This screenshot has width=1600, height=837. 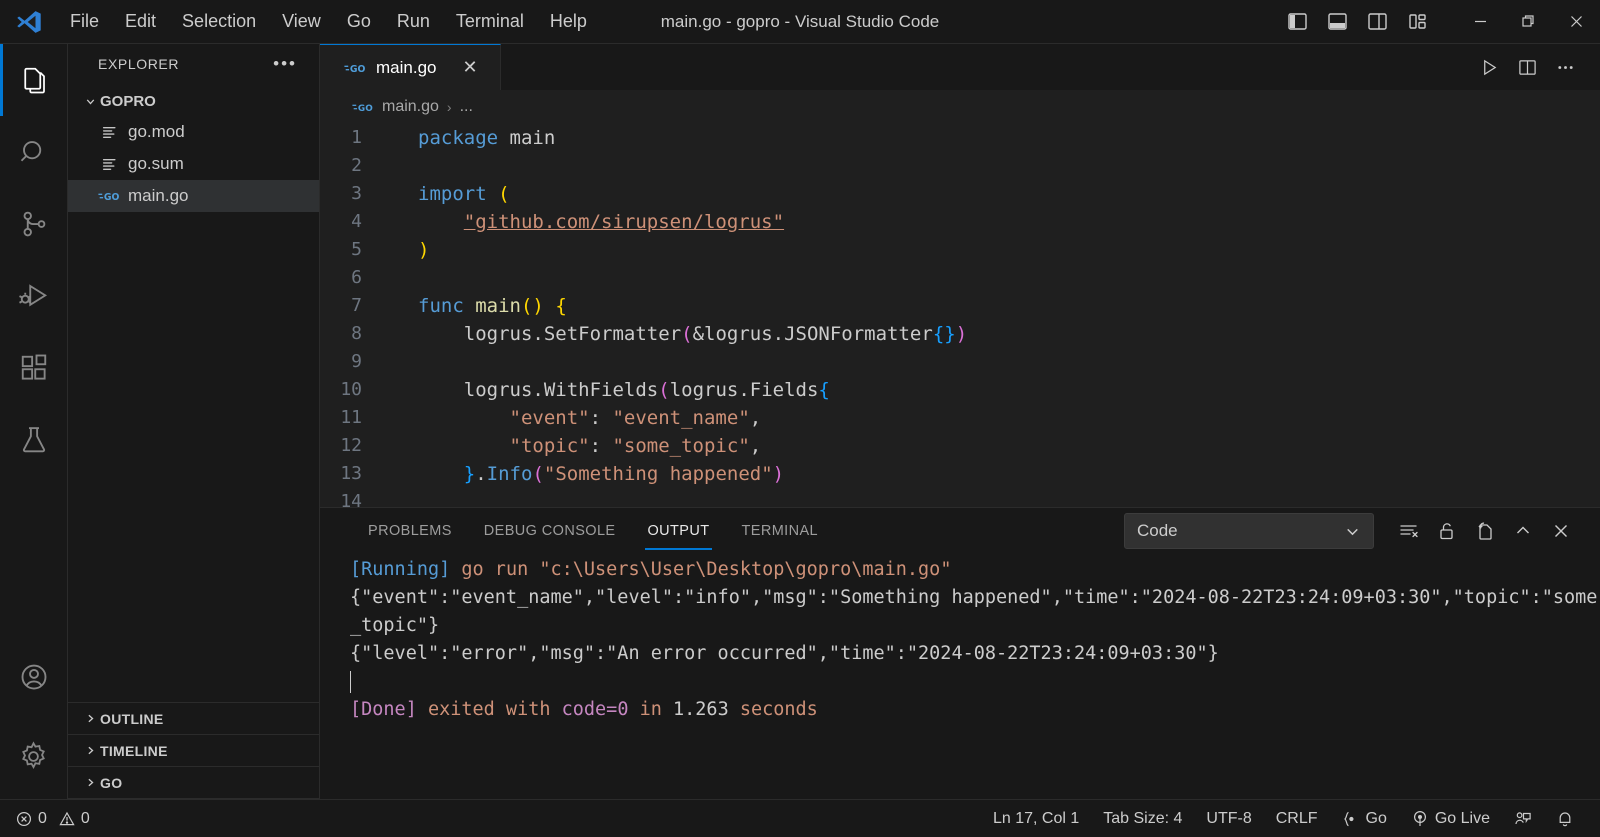 What do you see at coordinates (359, 21) in the screenshot?
I see `menu-go: Go` at bounding box center [359, 21].